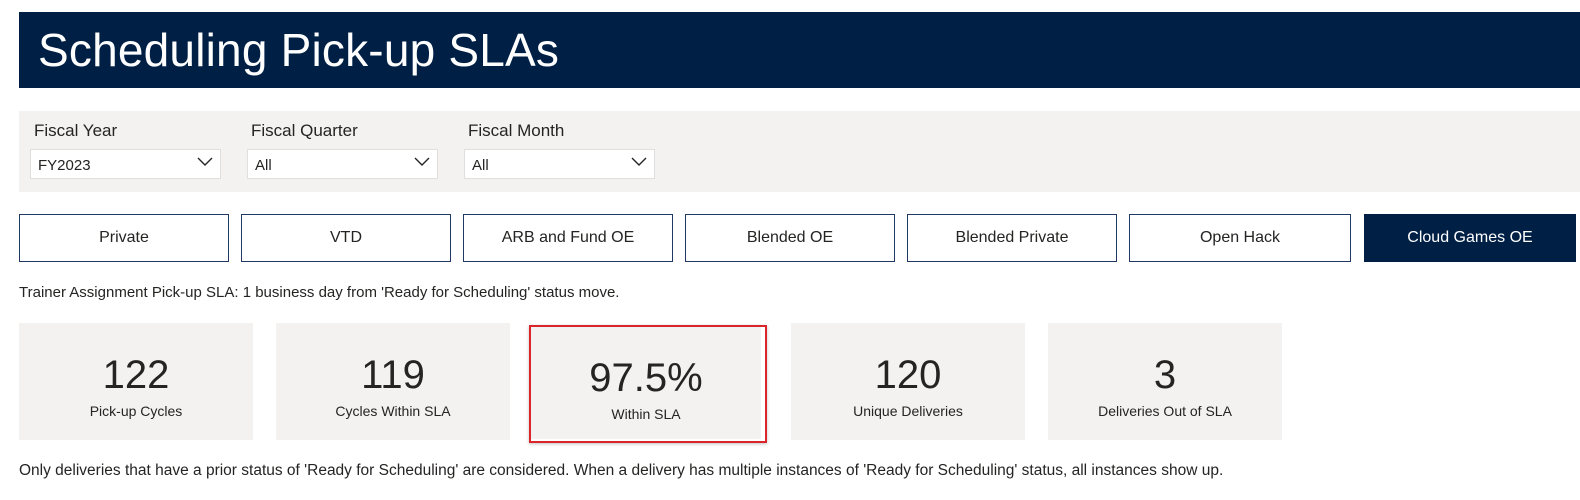 The height and width of the screenshot is (500, 1580). I want to click on kpi-card-unique-deliveries: 120 Unique Deliveries, so click(908, 381).